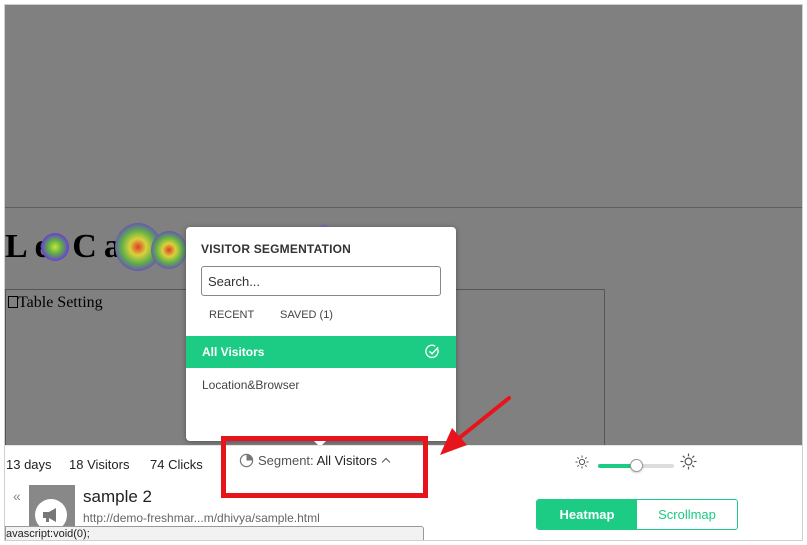 The image size is (807, 545). What do you see at coordinates (246, 460) in the screenshot?
I see `pie-chart-icon` at bounding box center [246, 460].